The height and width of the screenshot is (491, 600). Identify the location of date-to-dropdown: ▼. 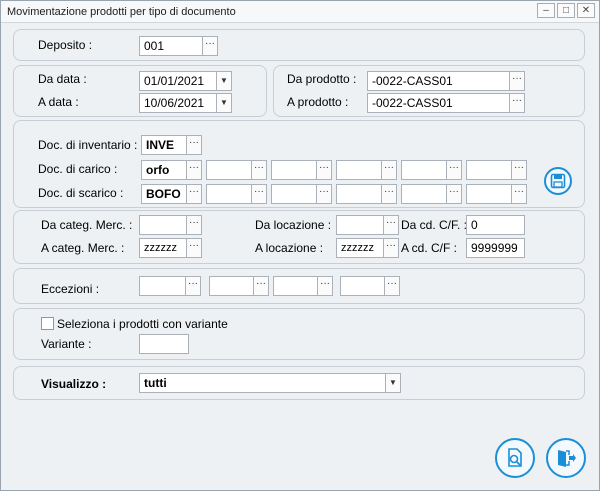
(224, 103).